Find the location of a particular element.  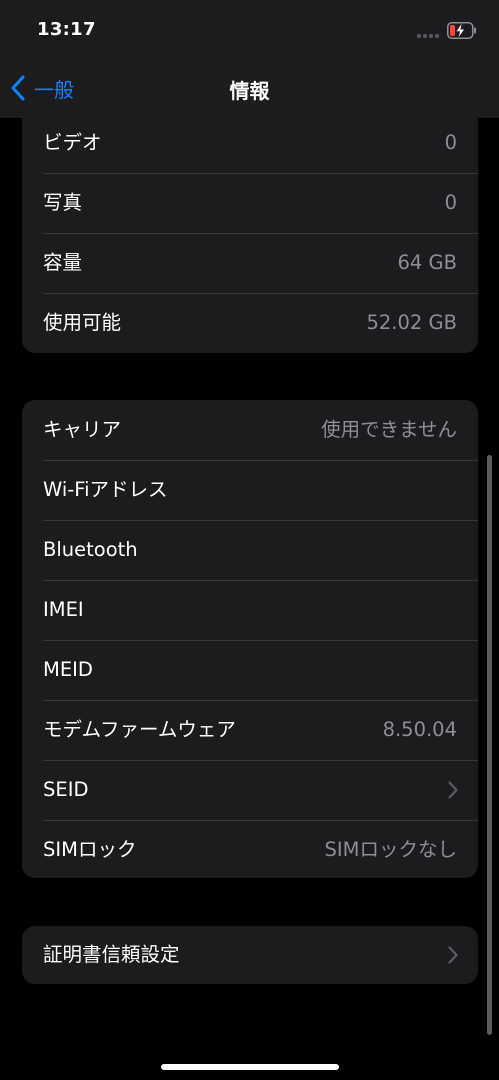

row-value: 64 GB is located at coordinates (427, 262).